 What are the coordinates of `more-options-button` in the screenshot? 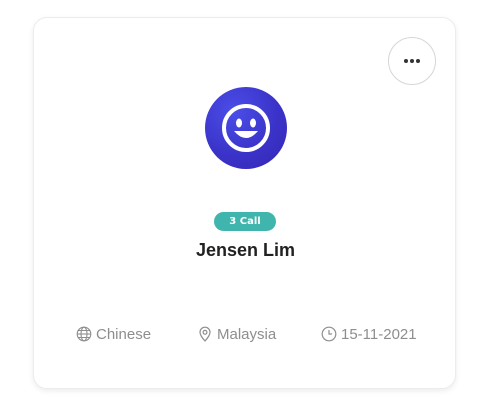 It's located at (412, 61).